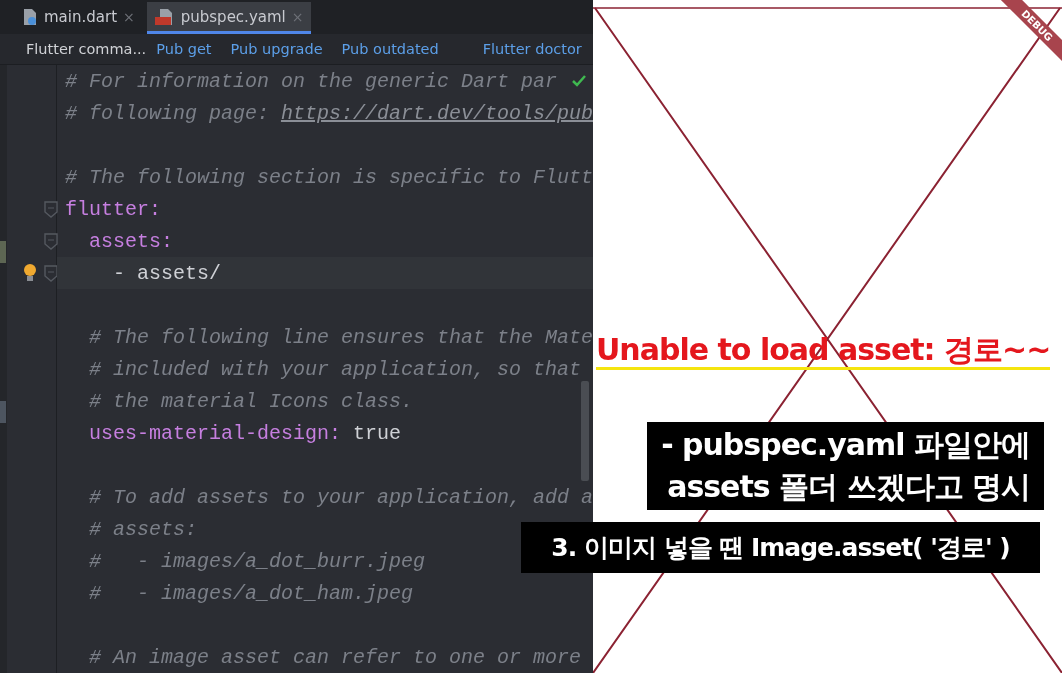 This screenshot has width=1062, height=673. I want to click on code-comment: # following page: https://dart.dev/tools/pub, so click(328, 113).